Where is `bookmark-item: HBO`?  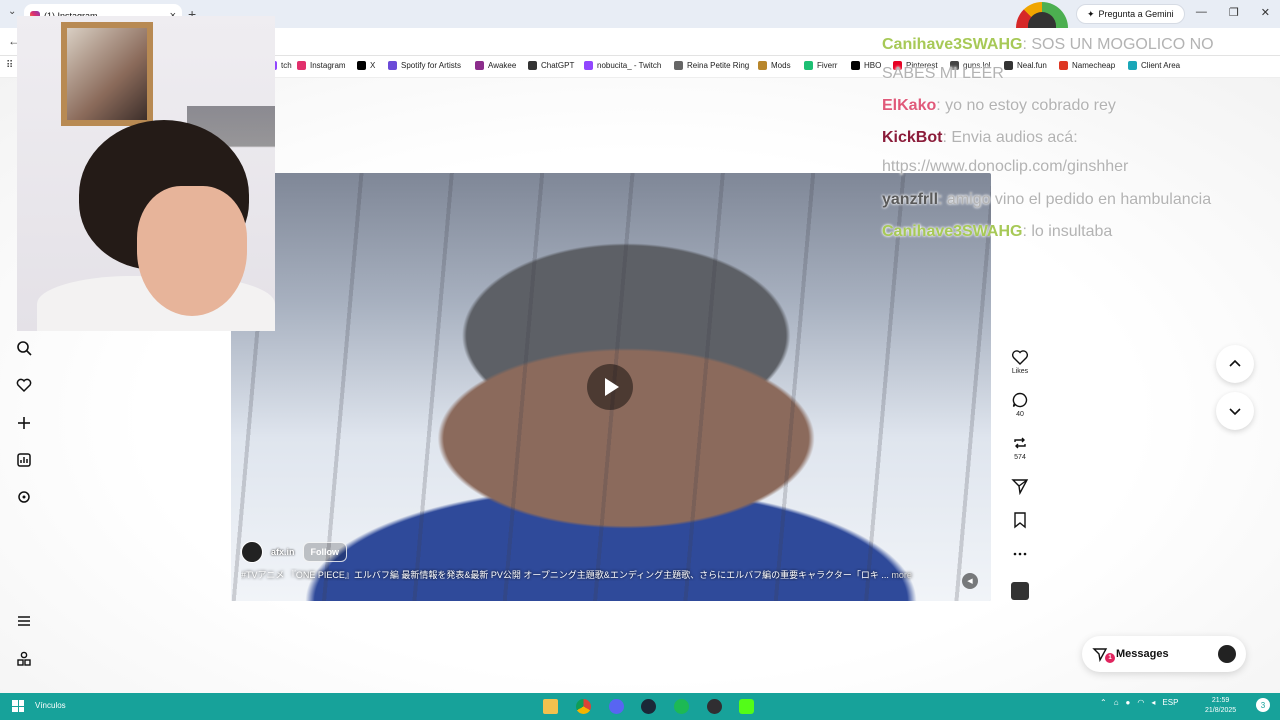 bookmark-item: HBO is located at coordinates (866, 65).